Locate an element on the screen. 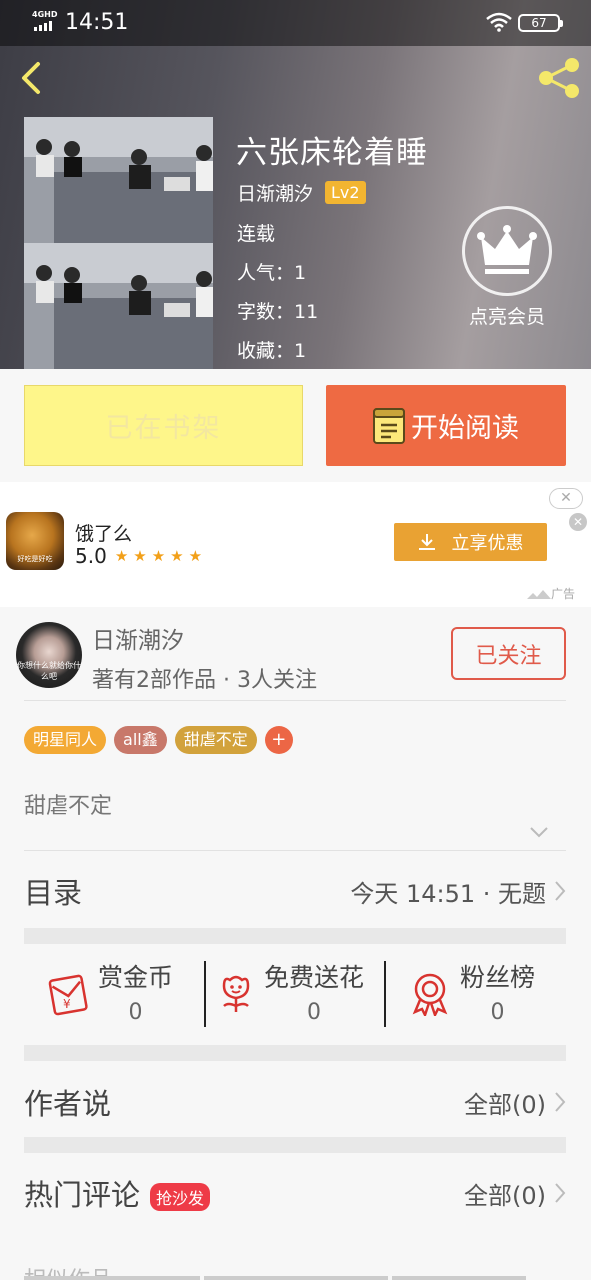 This screenshot has width=591, height=1280. crown-icon is located at coordinates (507, 249).